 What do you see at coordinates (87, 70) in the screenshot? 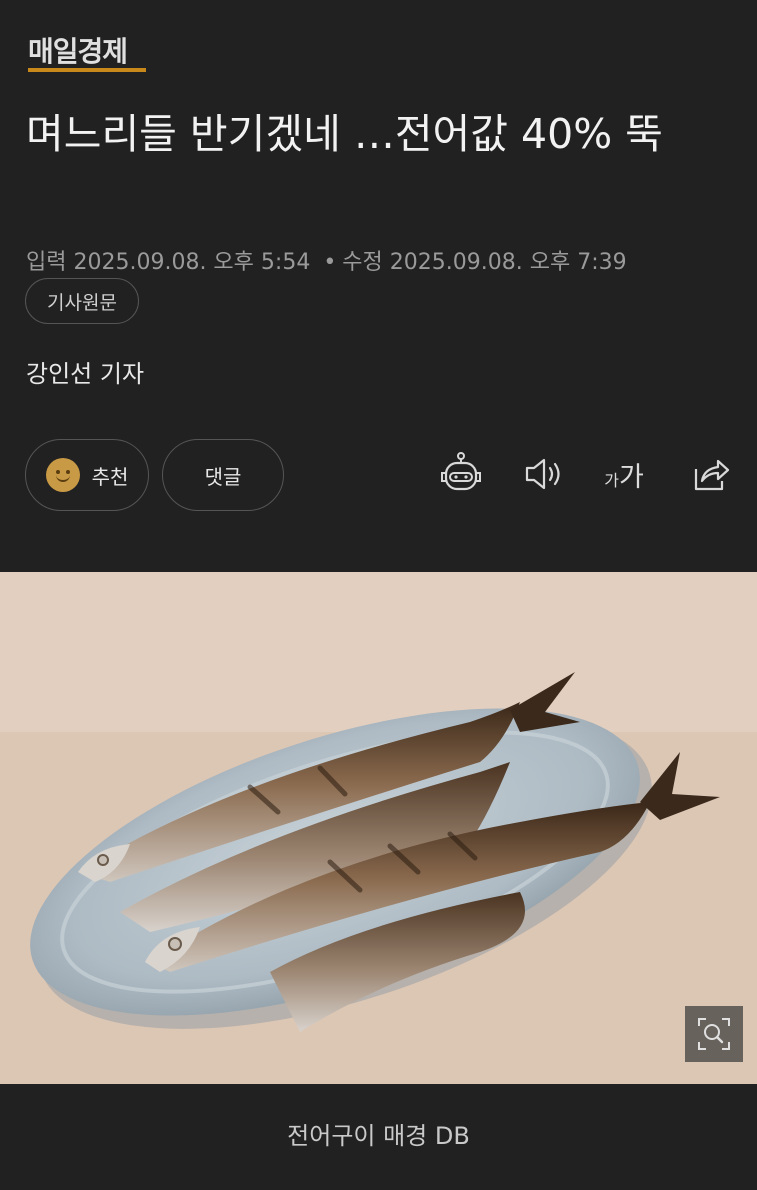
I see `brand-underline` at bounding box center [87, 70].